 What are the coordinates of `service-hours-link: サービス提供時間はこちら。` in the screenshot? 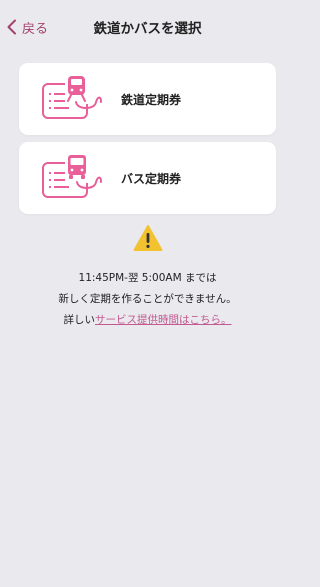 It's located at (163, 320).